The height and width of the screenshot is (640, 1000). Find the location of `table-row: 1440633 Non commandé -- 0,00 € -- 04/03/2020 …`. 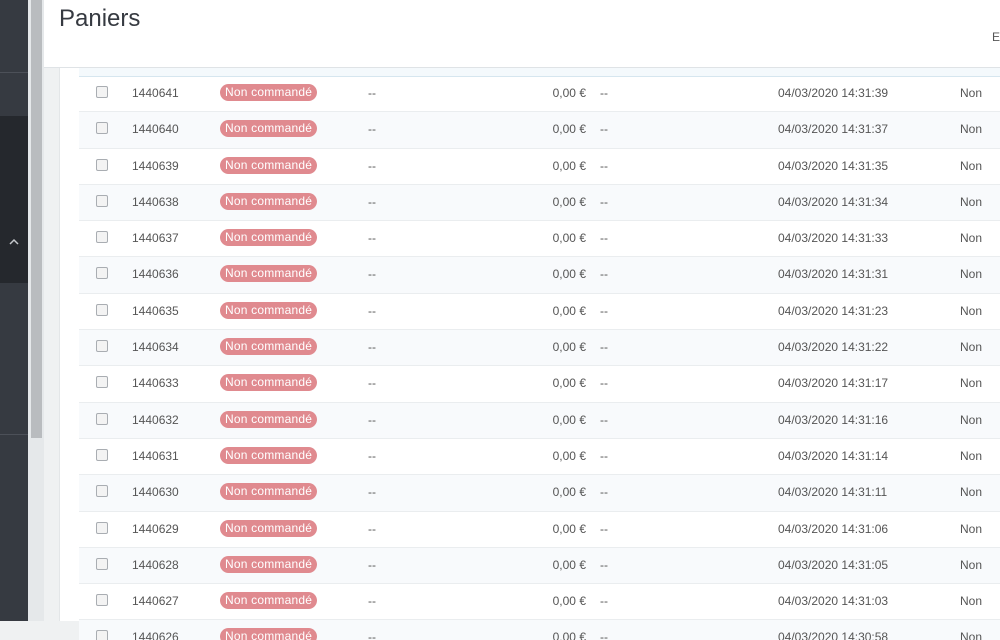

table-row: 1440633 Non commandé -- 0,00 € -- 04/03/2020 … is located at coordinates (539, 384).